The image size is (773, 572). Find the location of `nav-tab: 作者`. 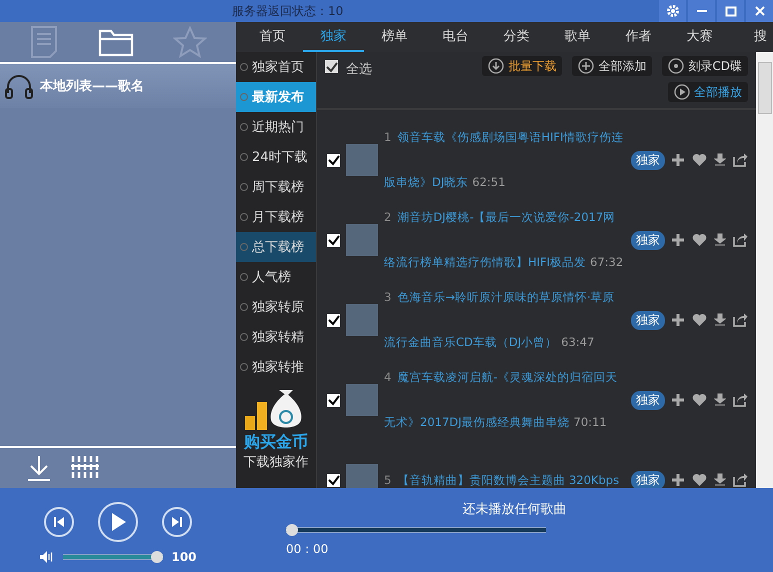

nav-tab: 作者 is located at coordinates (638, 37).